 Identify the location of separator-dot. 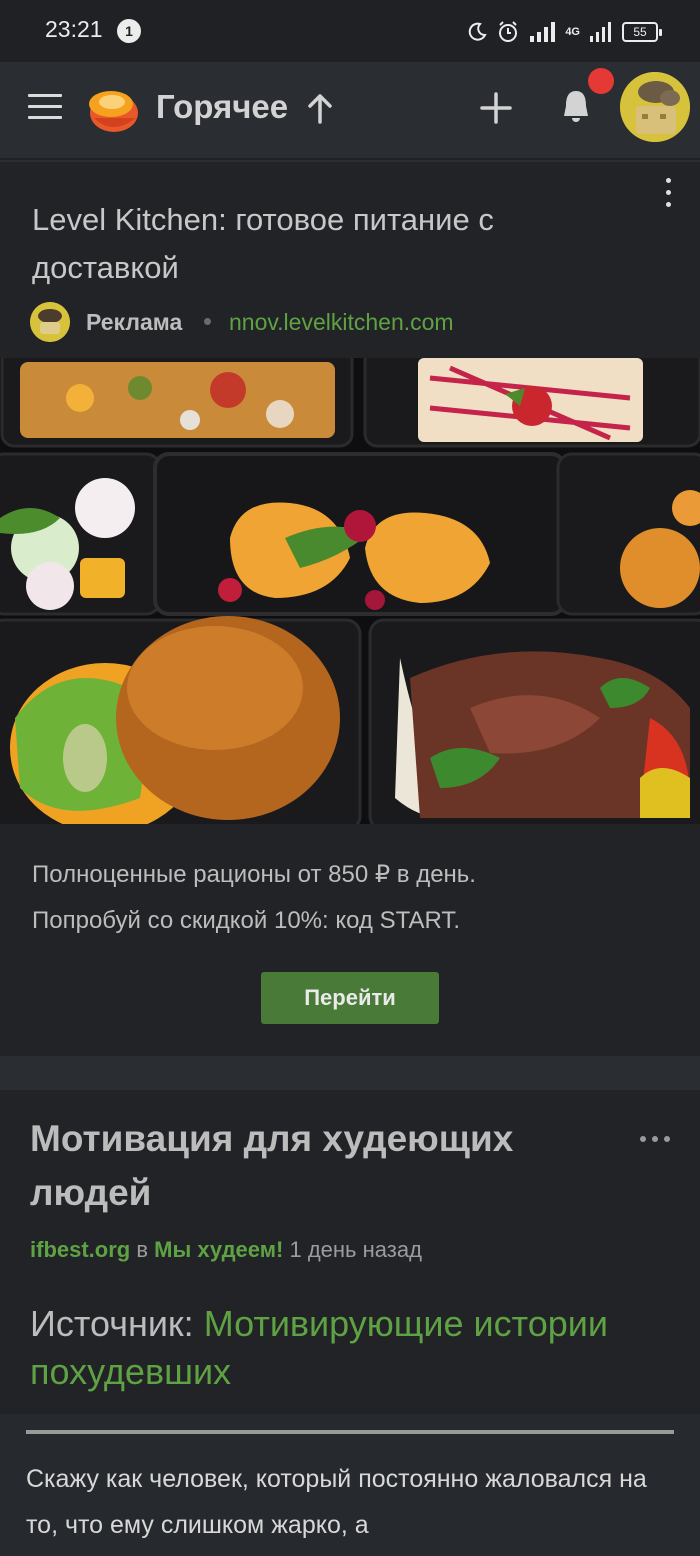
(207, 321).